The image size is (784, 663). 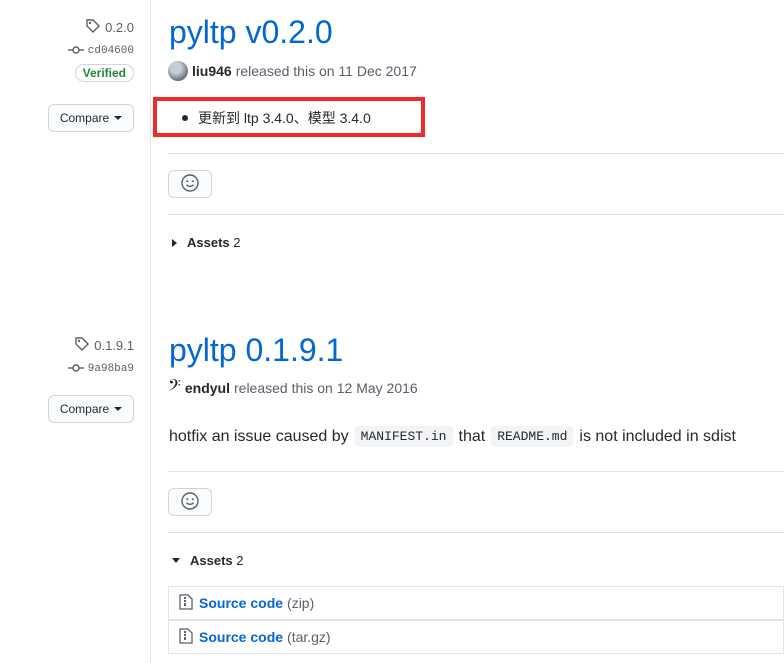 I want to click on verified-badge: Verified, so click(x=104, y=73).